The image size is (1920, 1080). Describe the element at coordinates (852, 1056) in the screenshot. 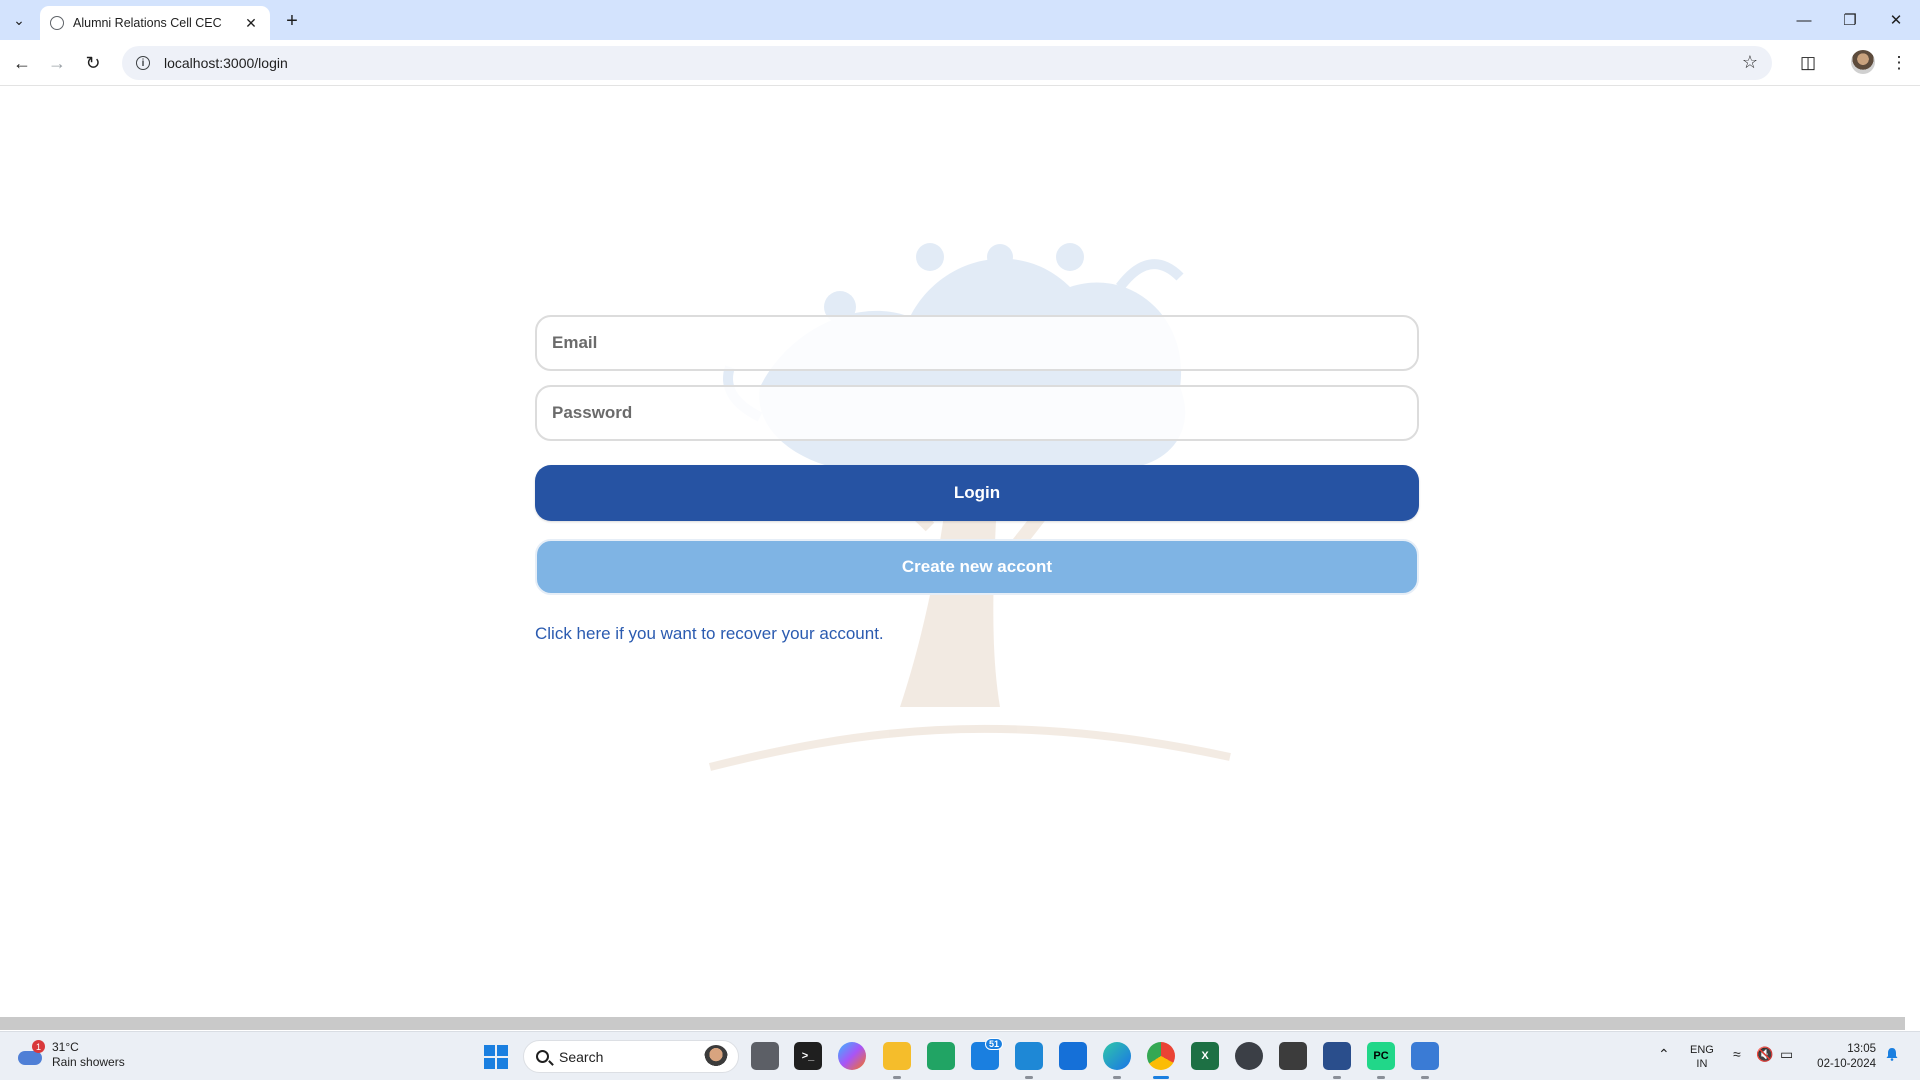

I see `copilot-icon` at that location.